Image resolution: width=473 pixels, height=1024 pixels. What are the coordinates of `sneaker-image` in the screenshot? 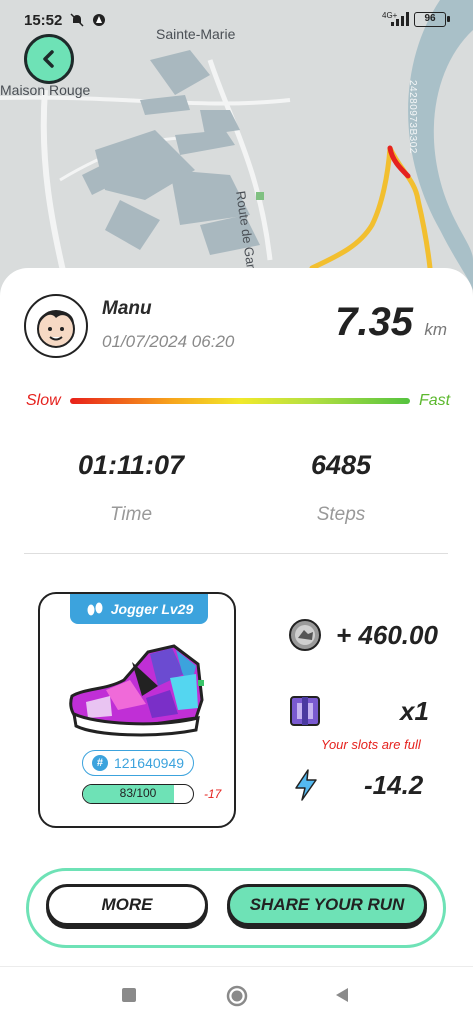 It's located at (136, 690).